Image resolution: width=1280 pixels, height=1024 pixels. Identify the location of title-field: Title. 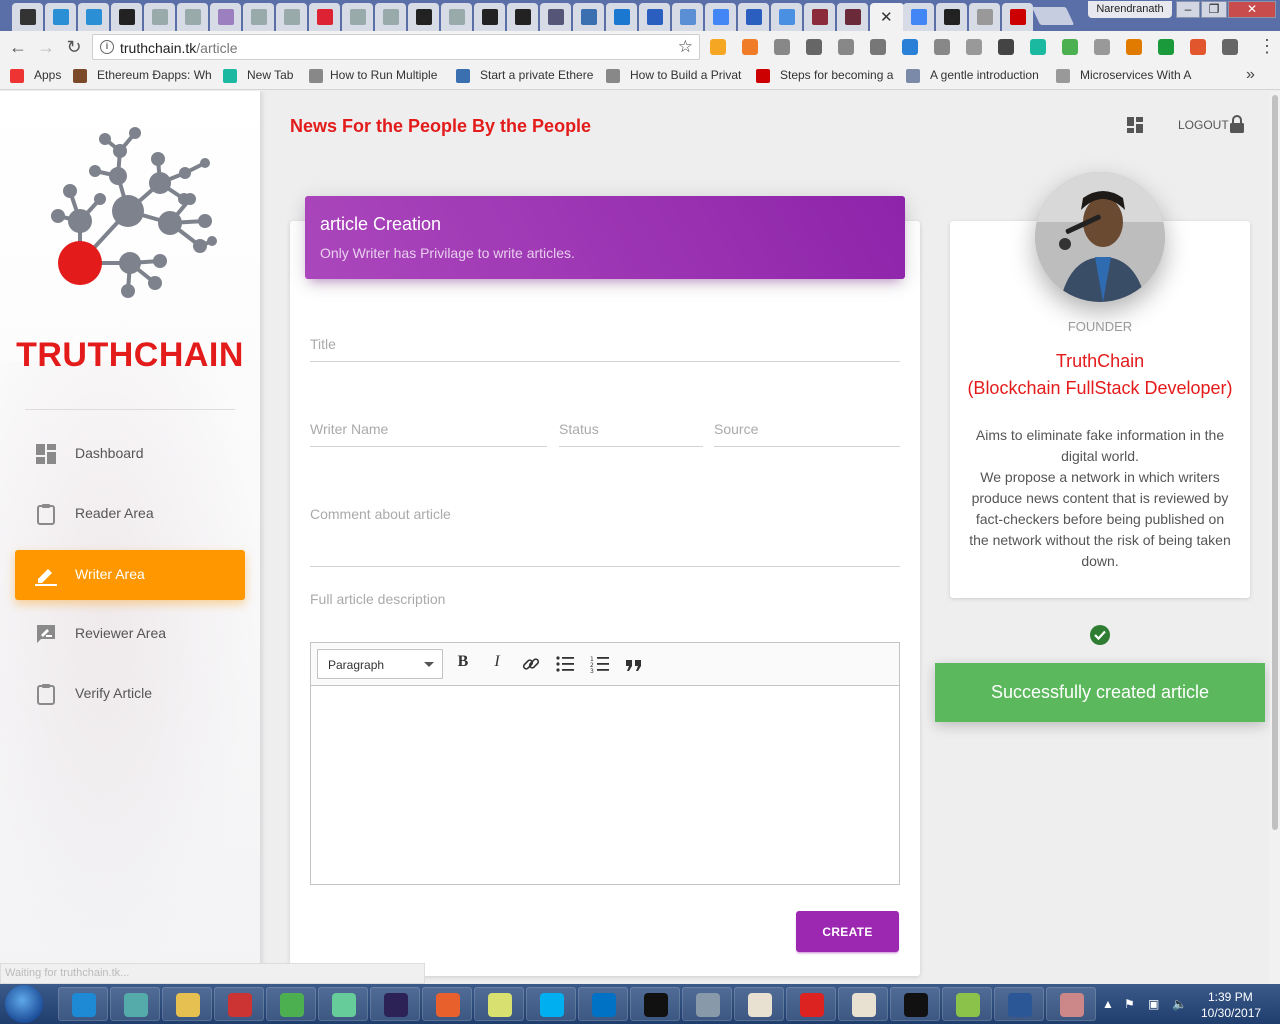
(605, 349).